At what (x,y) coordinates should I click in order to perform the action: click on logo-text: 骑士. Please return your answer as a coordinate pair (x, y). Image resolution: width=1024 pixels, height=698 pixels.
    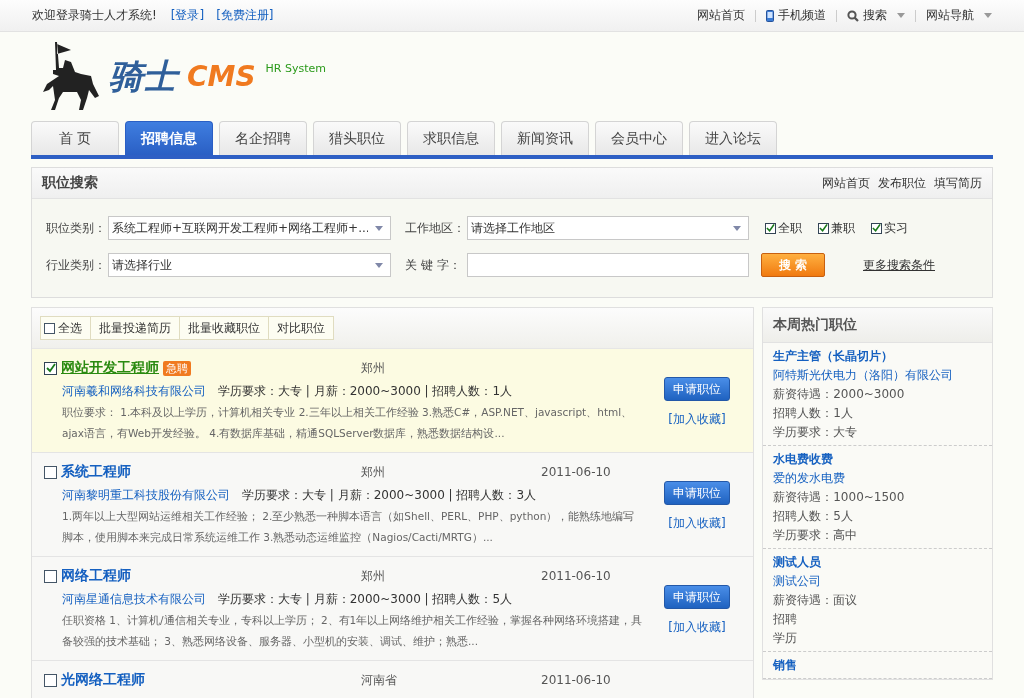
    Looking at the image, I should click on (145, 76).